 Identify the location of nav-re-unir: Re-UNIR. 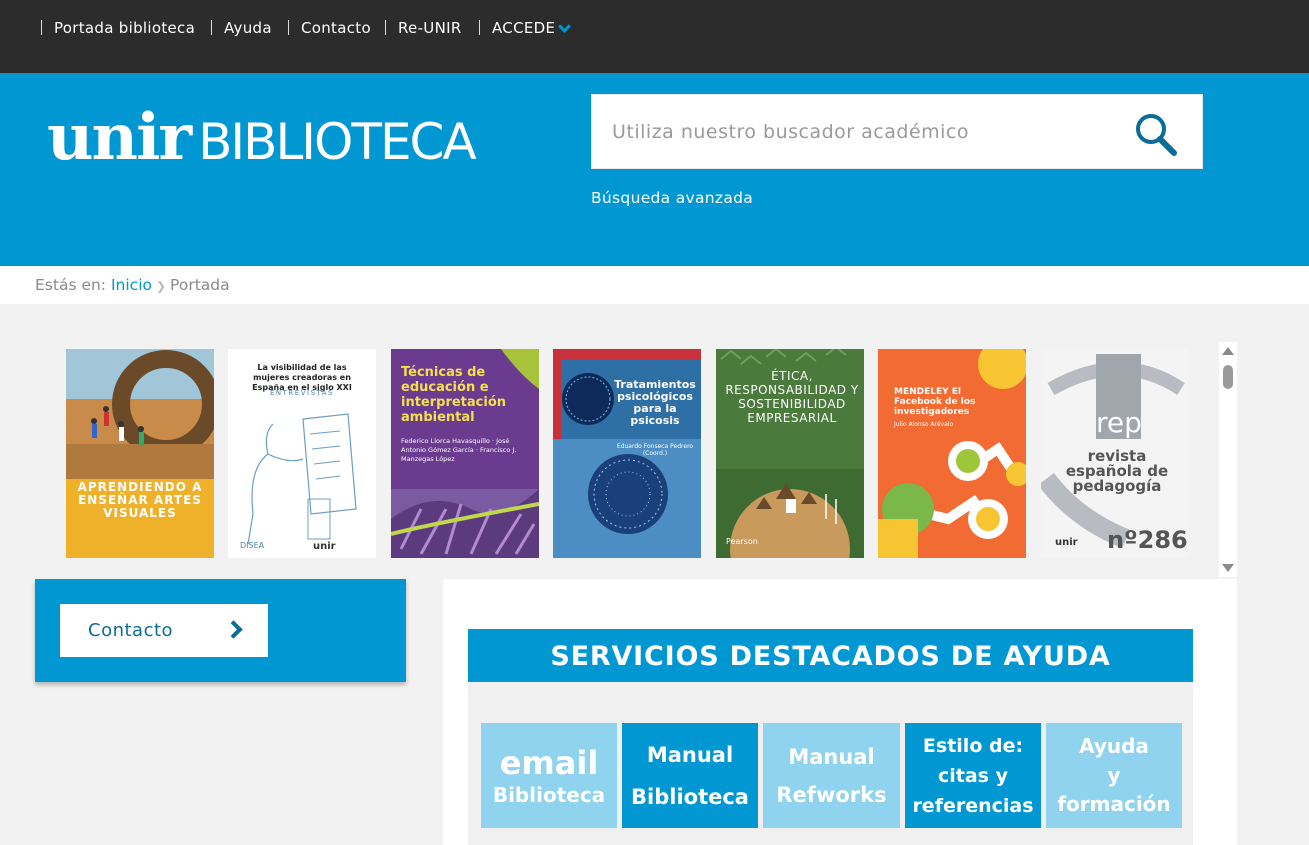
(423, 28).